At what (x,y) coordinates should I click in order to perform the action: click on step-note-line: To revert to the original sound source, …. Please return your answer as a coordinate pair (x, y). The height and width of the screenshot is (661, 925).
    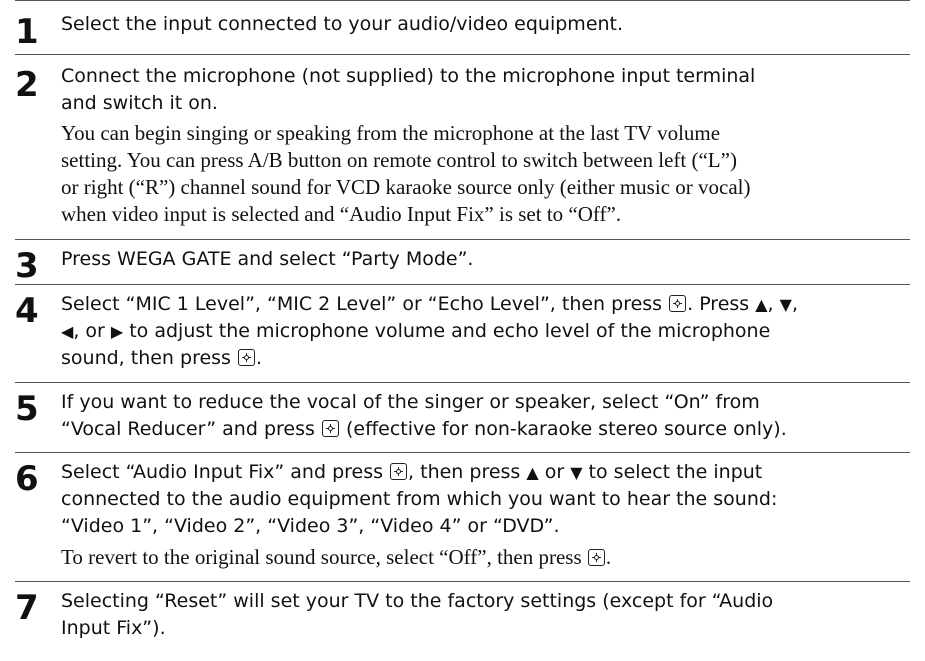
    Looking at the image, I should click on (485, 557).